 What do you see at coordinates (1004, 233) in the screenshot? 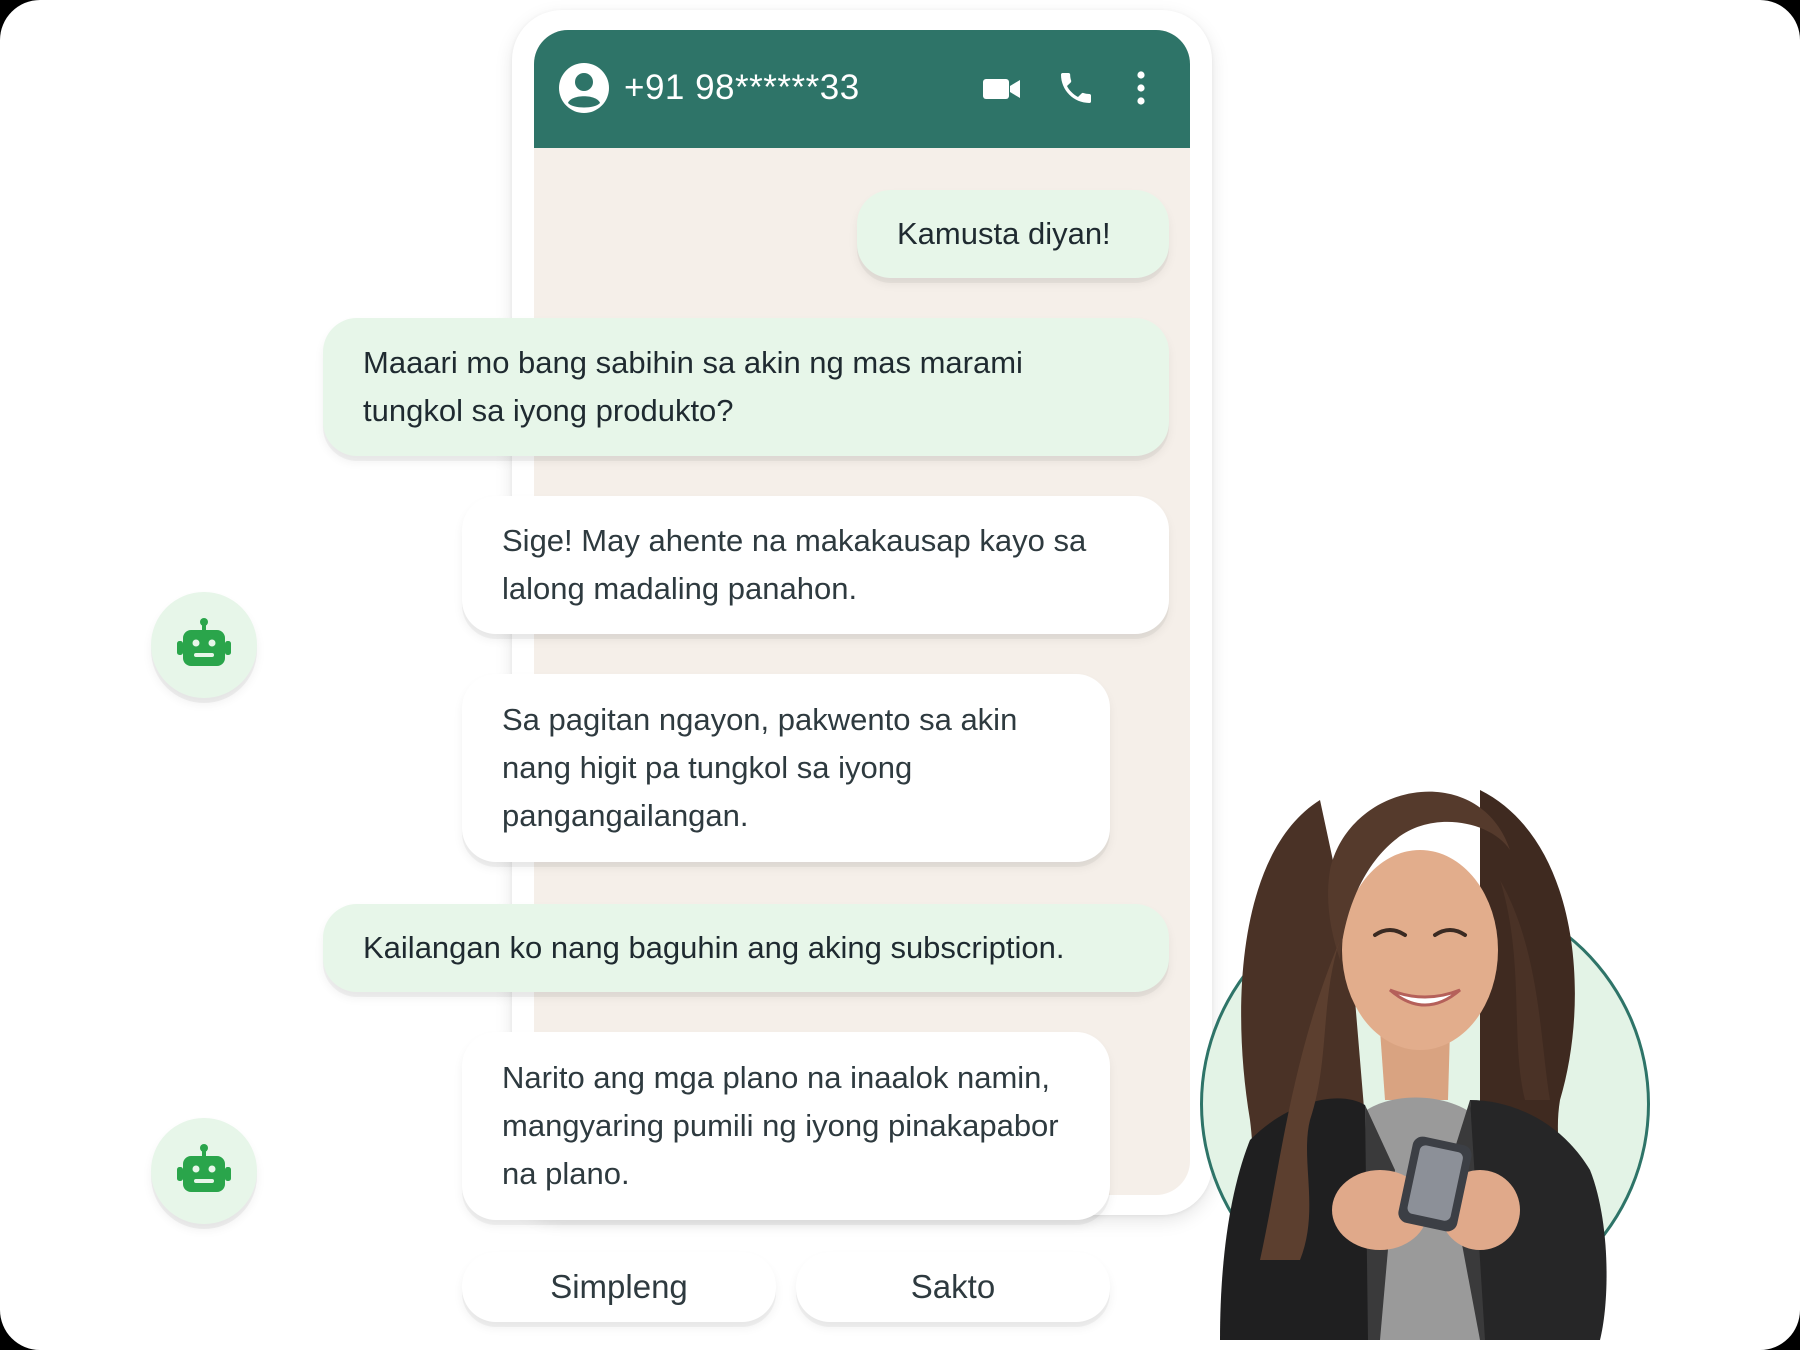
I see `message-text: Kamusta diyan!` at bounding box center [1004, 233].